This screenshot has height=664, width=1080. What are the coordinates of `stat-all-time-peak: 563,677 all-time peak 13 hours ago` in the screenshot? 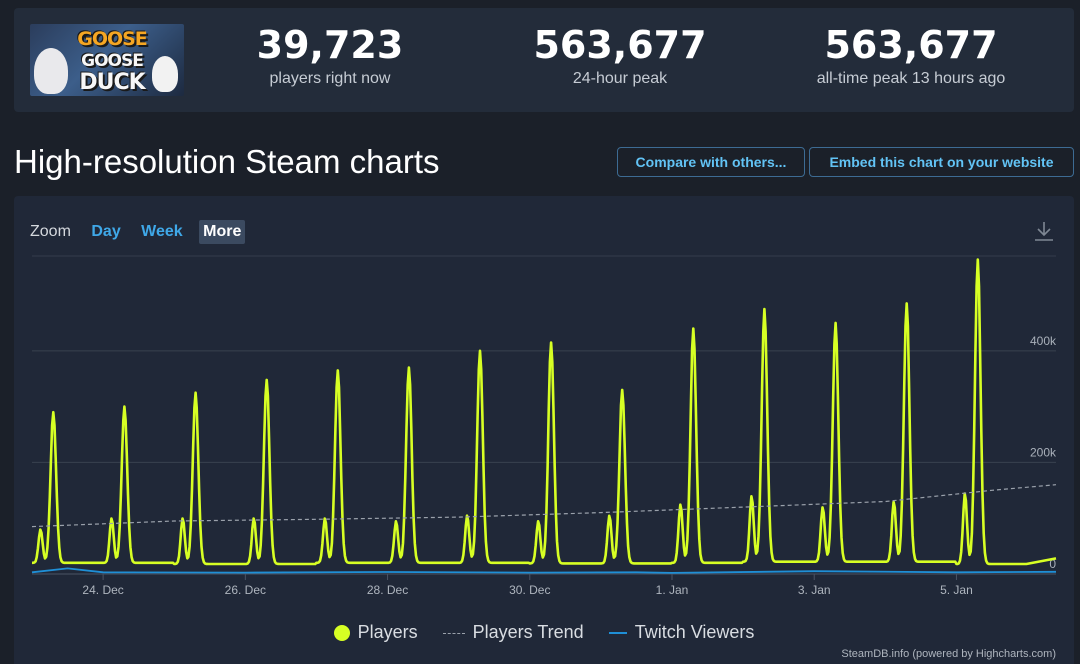 It's located at (911, 56).